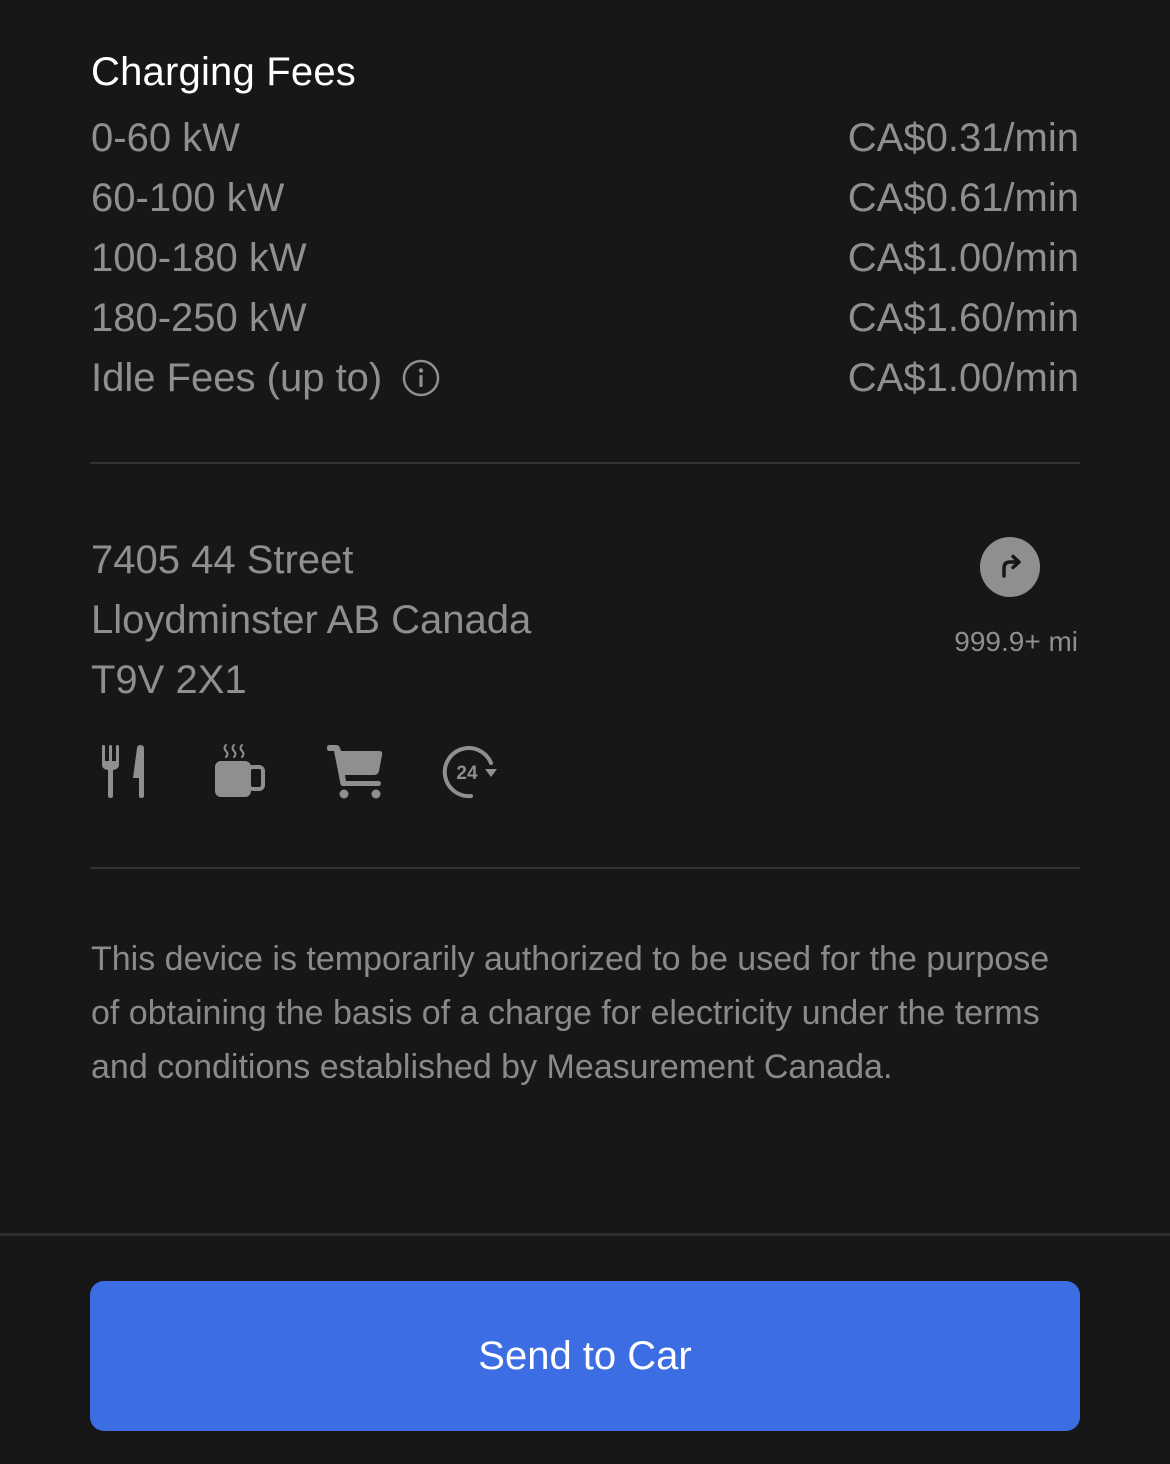 This screenshot has width=1170, height=1464. What do you see at coordinates (585, 318) in the screenshot?
I see `fee-row: 180-250 kW CA$1.60/min` at bounding box center [585, 318].